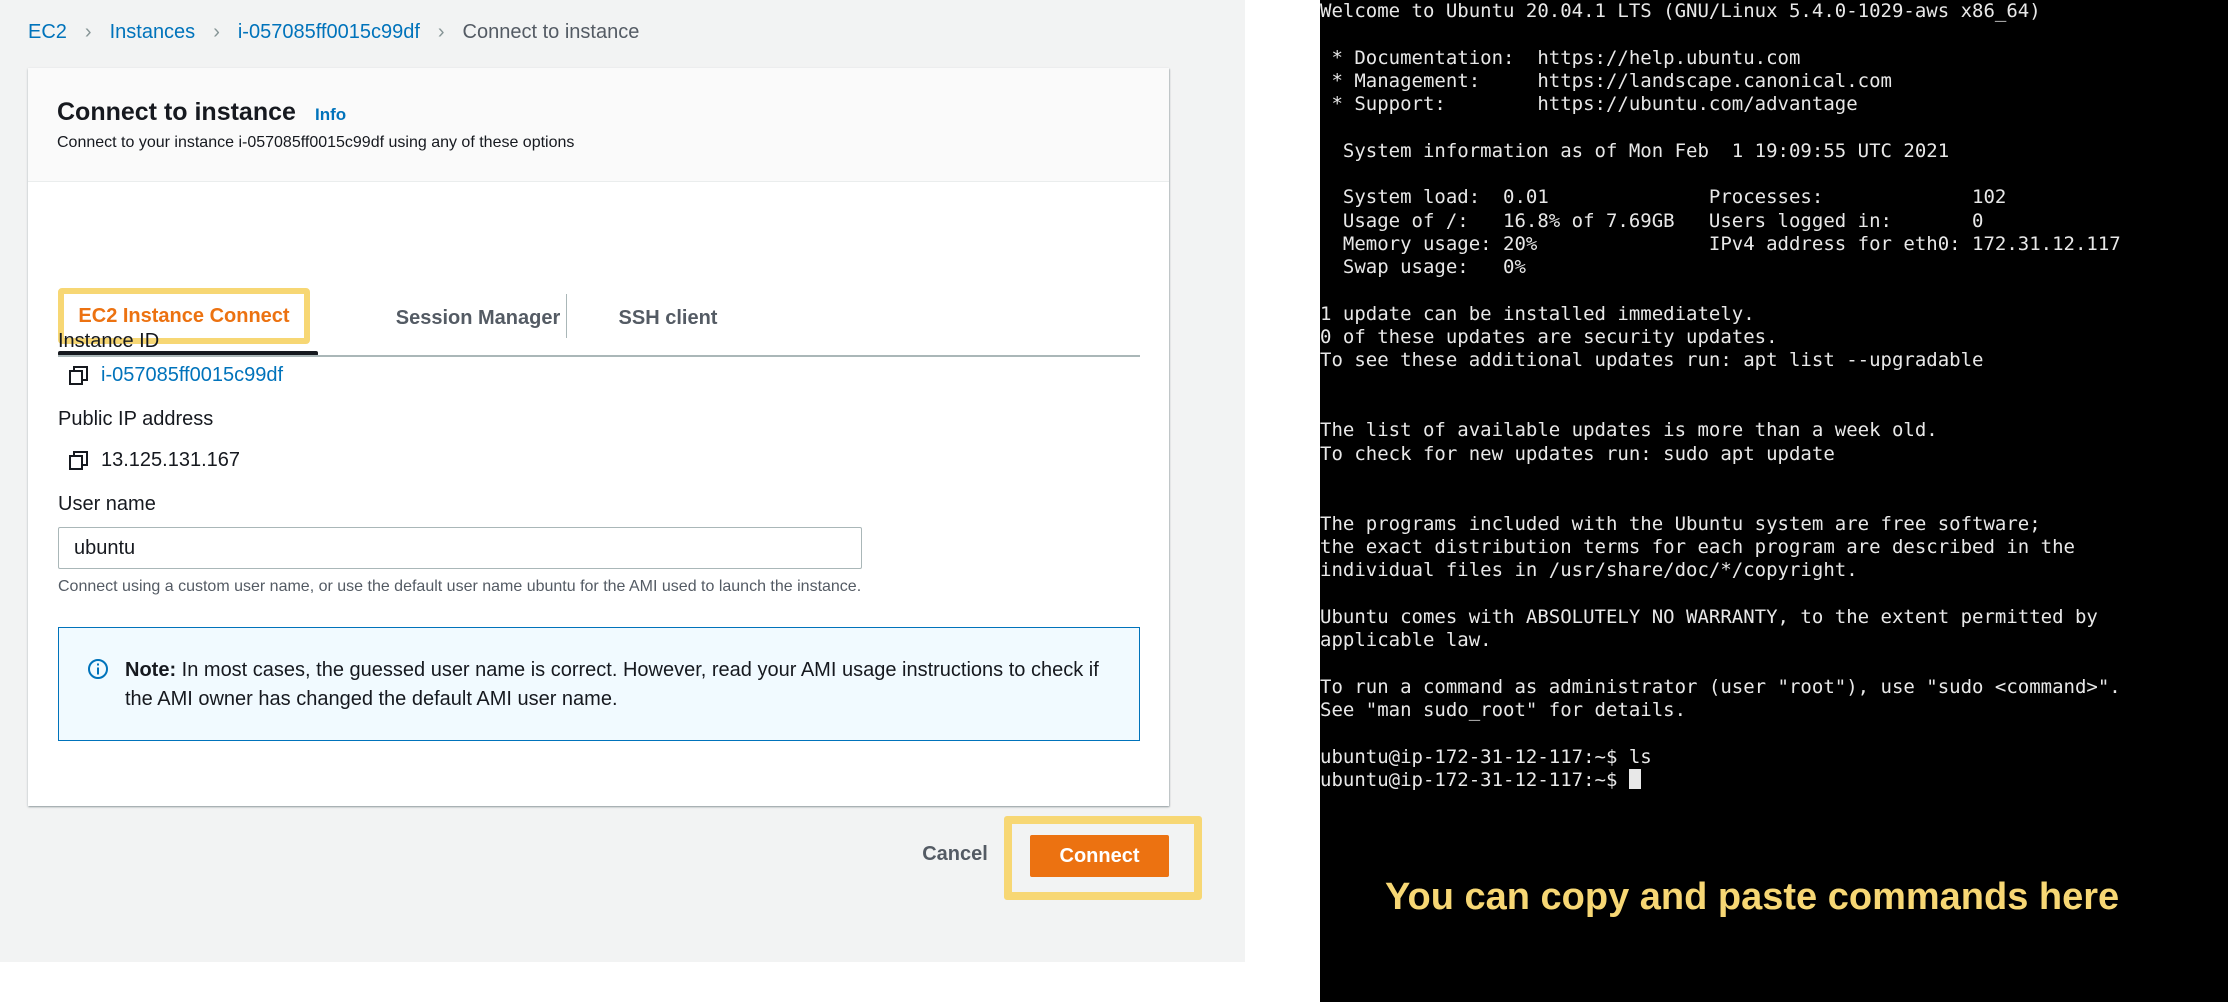 Image resolution: width=2228 pixels, height=1002 pixels. Describe the element at coordinates (171, 460) in the screenshot. I see `public-ip-value: 13.125.131.167` at that location.